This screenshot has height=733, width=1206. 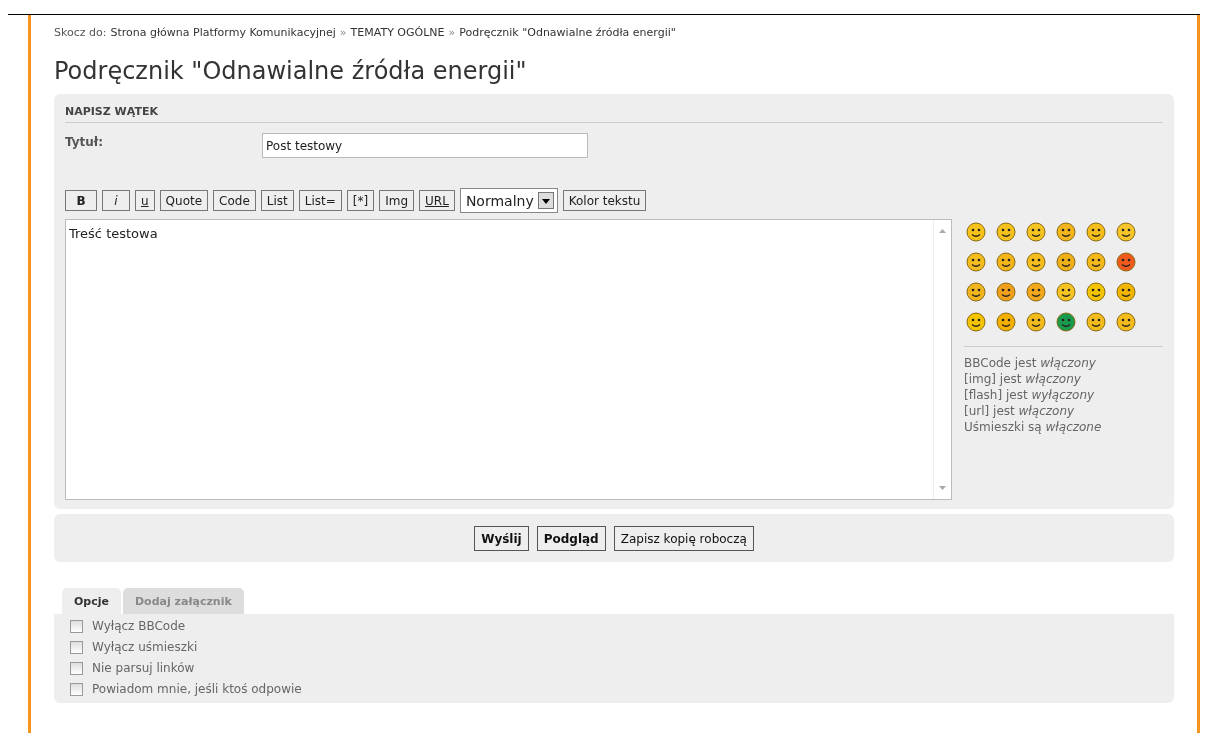 What do you see at coordinates (437, 200) in the screenshot?
I see `format-button: URL` at bounding box center [437, 200].